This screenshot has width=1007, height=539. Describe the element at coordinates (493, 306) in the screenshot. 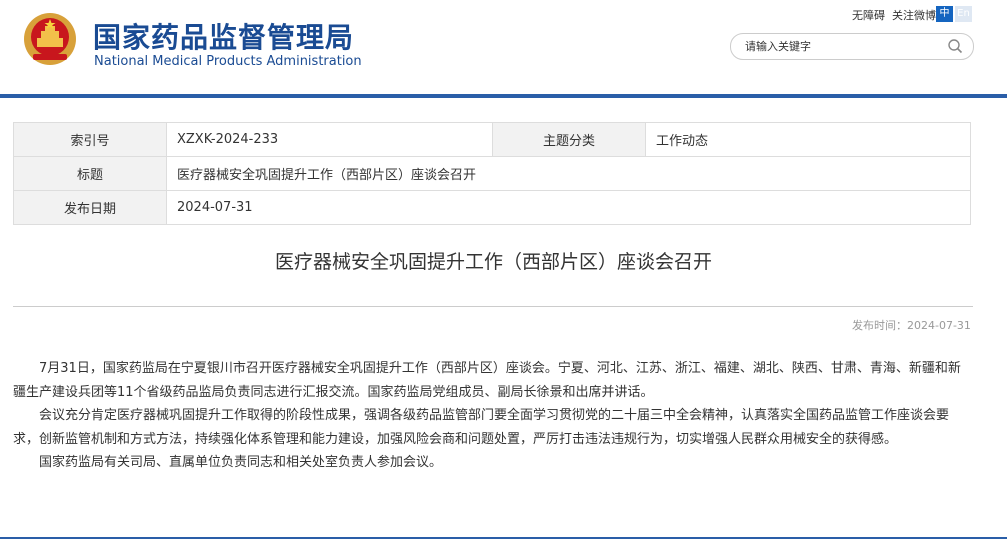

I see `title-divider` at that location.